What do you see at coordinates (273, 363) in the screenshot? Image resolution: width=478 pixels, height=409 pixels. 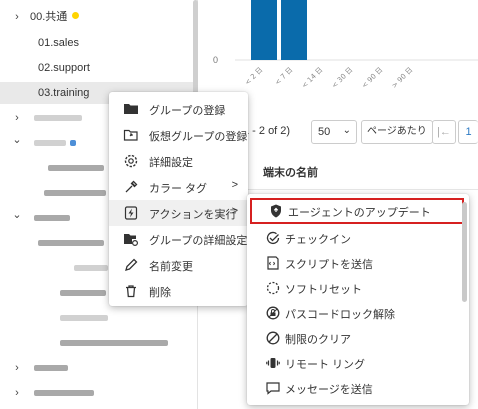 I see `ring-icon` at bounding box center [273, 363].